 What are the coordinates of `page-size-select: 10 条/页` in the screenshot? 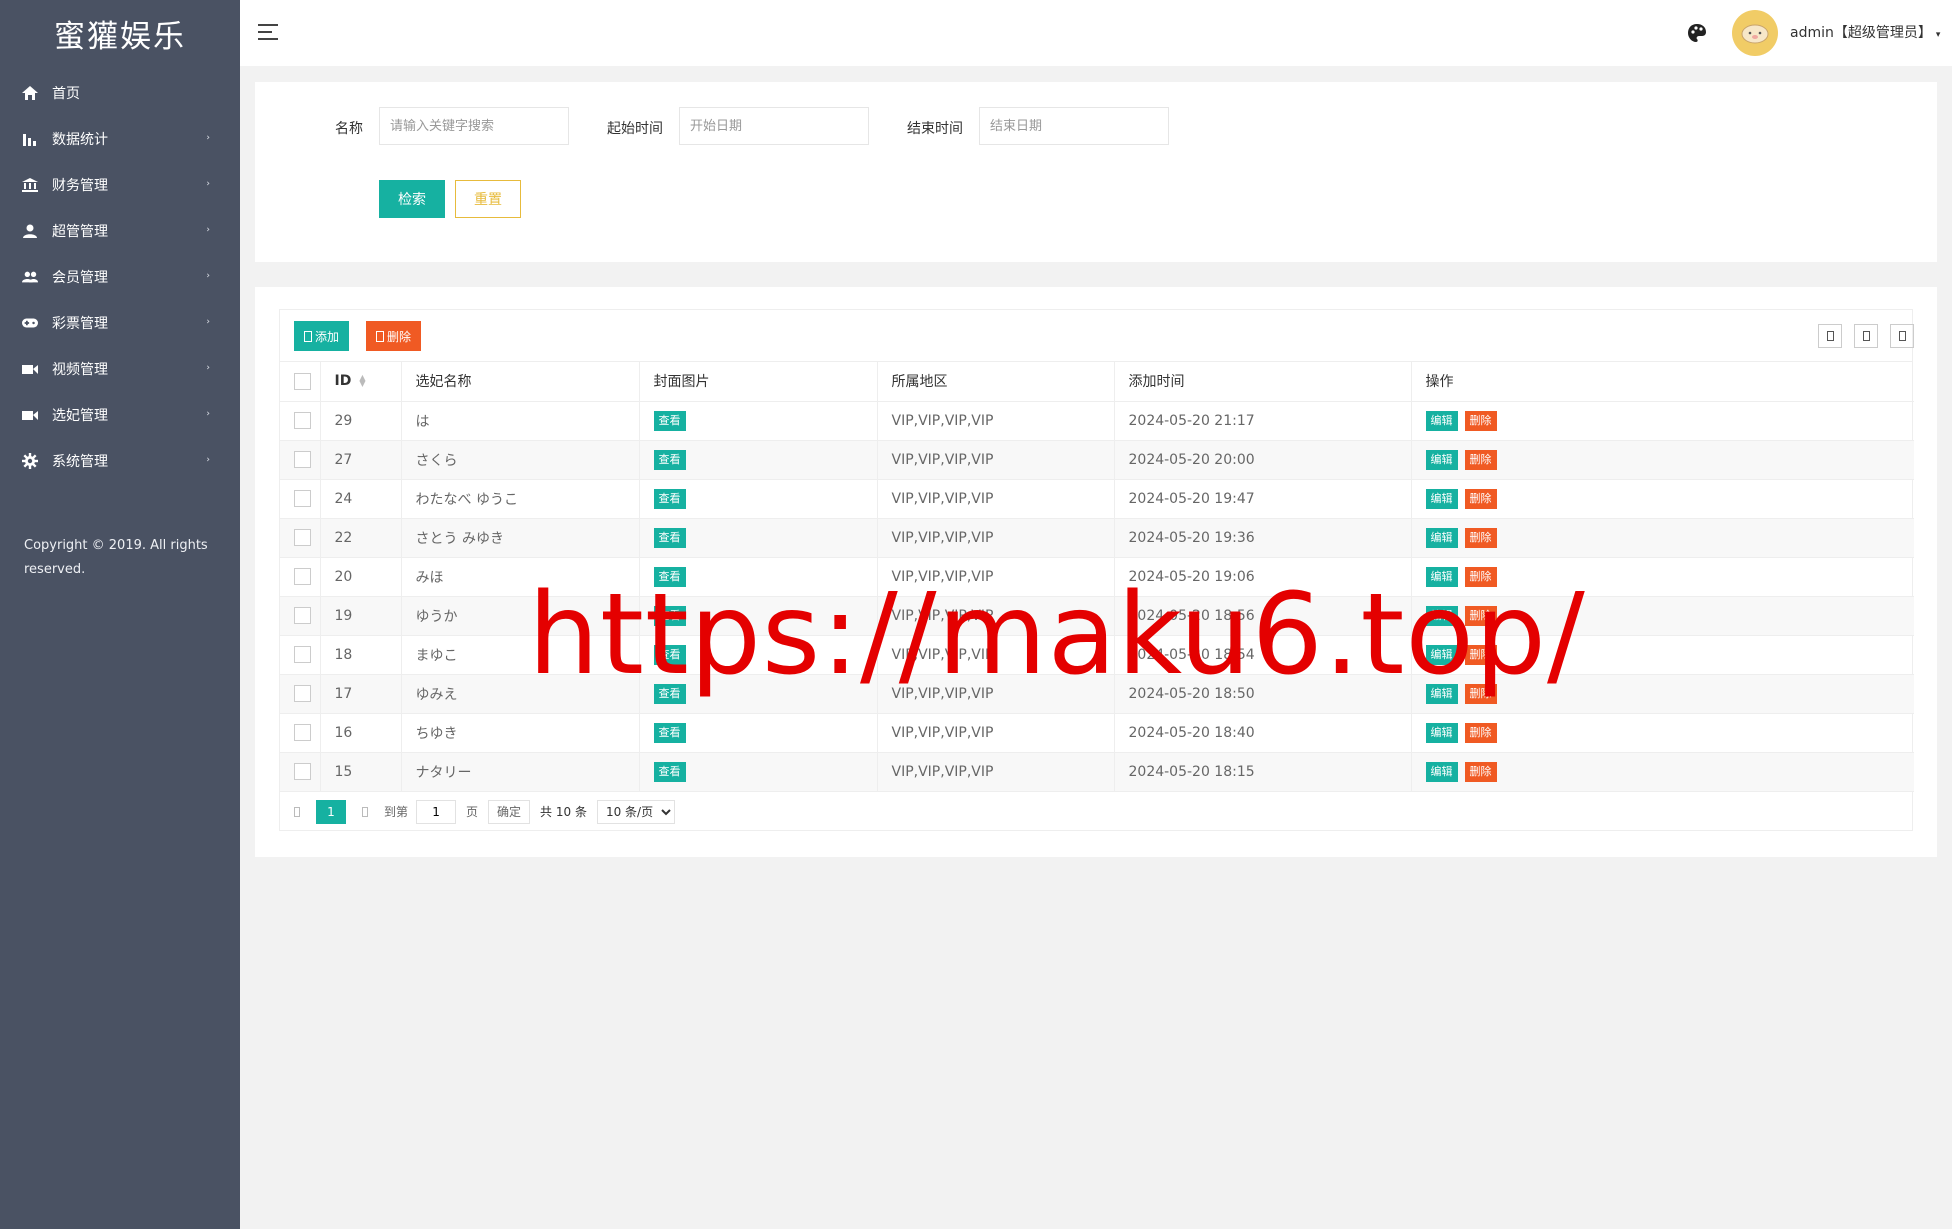 It's located at (635, 811).